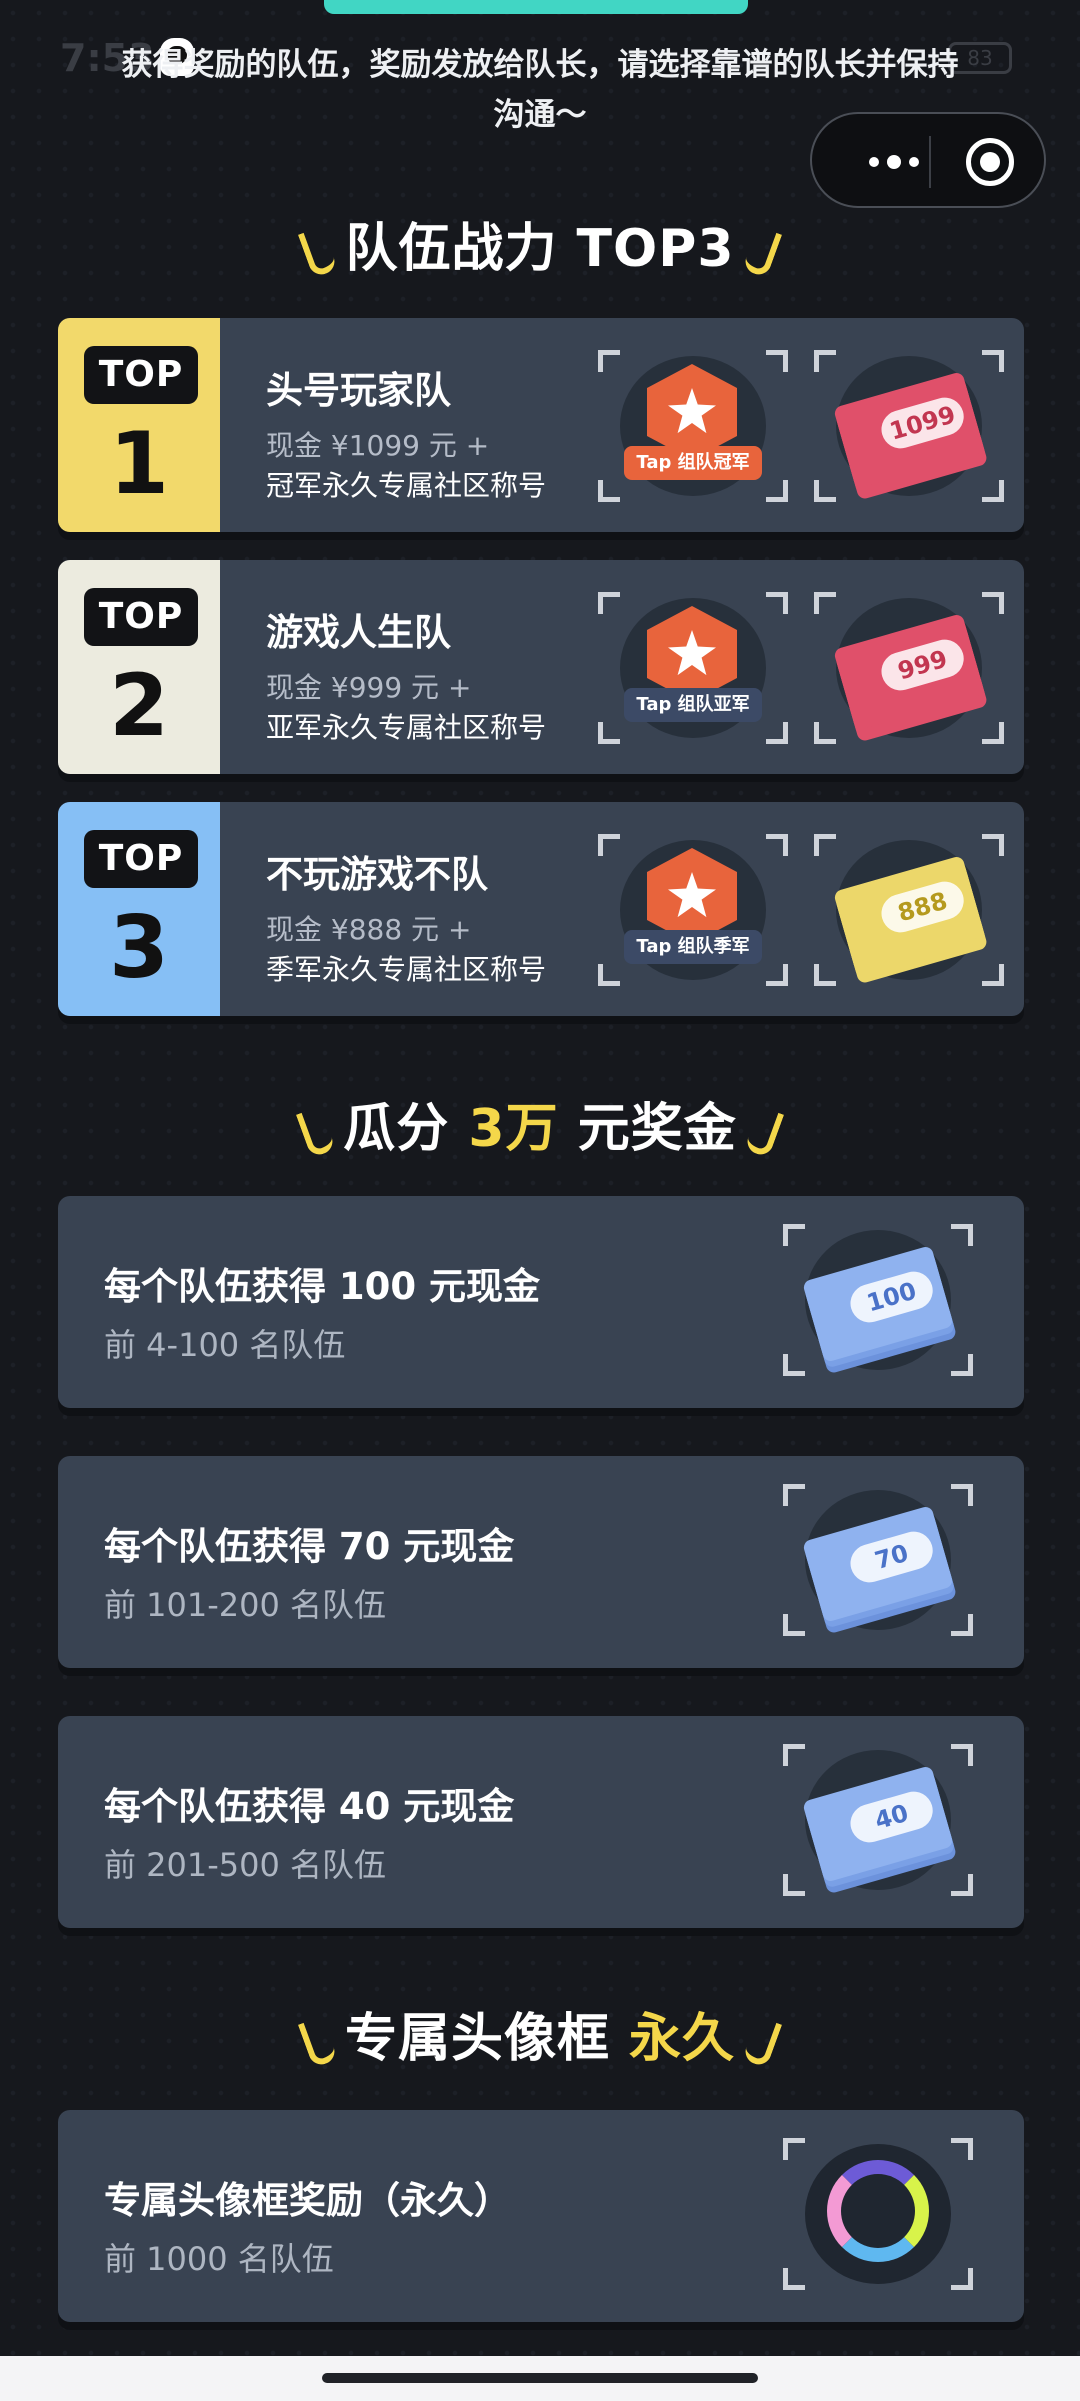 Image resolution: width=1080 pixels, height=2401 pixels. Describe the element at coordinates (693, 705) in the screenshot. I see `badge-ribbon: Tap 组队亚军` at that location.